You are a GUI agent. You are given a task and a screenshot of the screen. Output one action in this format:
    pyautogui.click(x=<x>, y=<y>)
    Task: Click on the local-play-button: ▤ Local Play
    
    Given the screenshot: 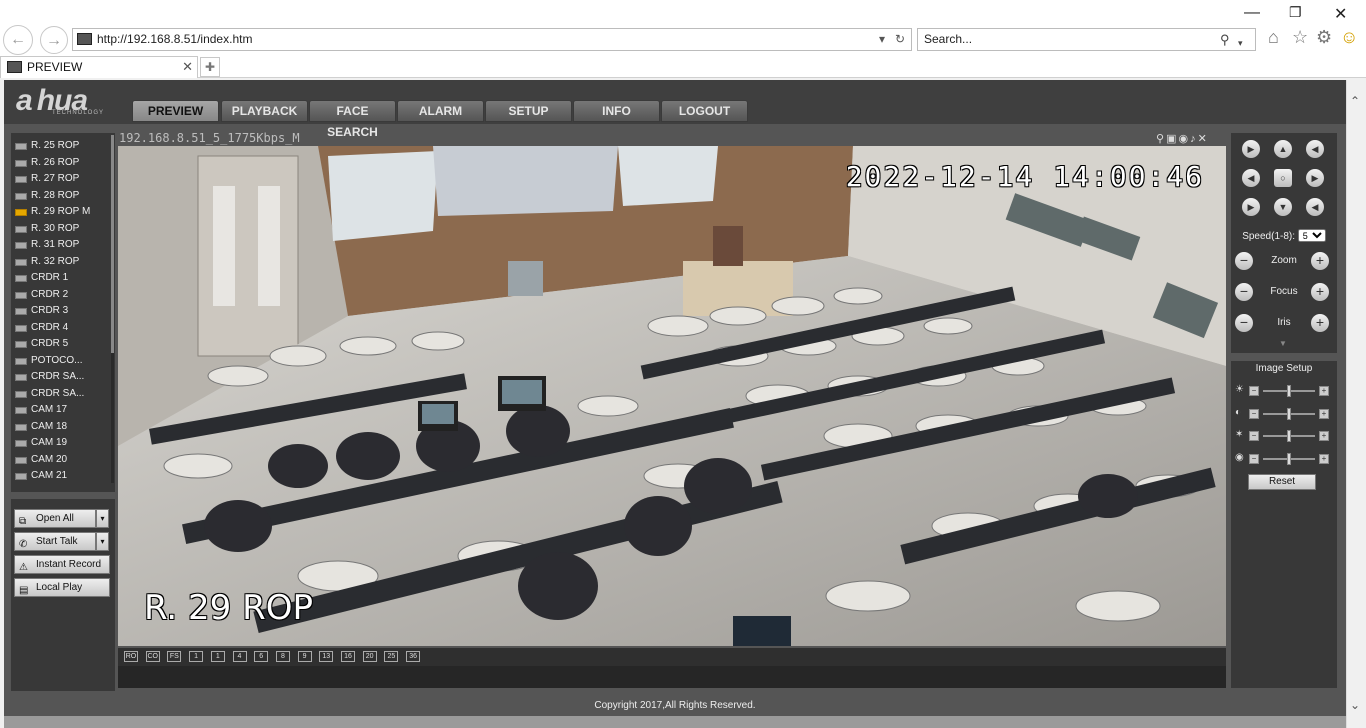 What is the action you would take?
    pyautogui.click(x=62, y=587)
    